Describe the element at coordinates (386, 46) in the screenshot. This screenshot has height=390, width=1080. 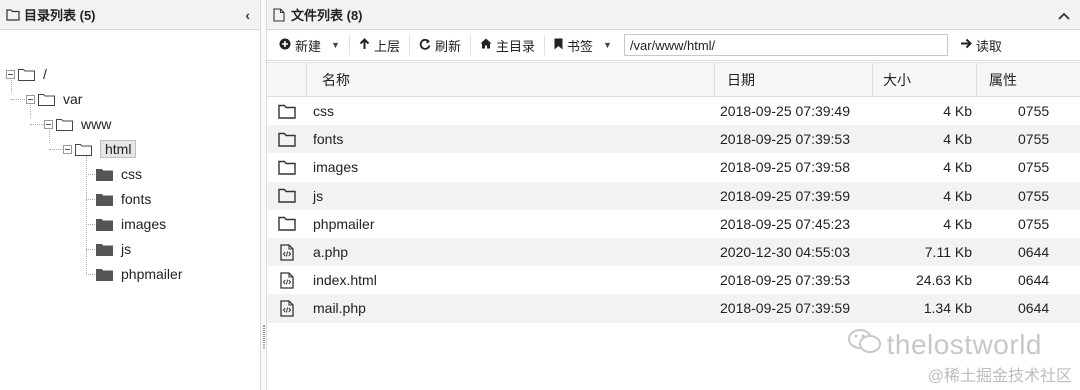
I see `up-label: 上层` at that location.